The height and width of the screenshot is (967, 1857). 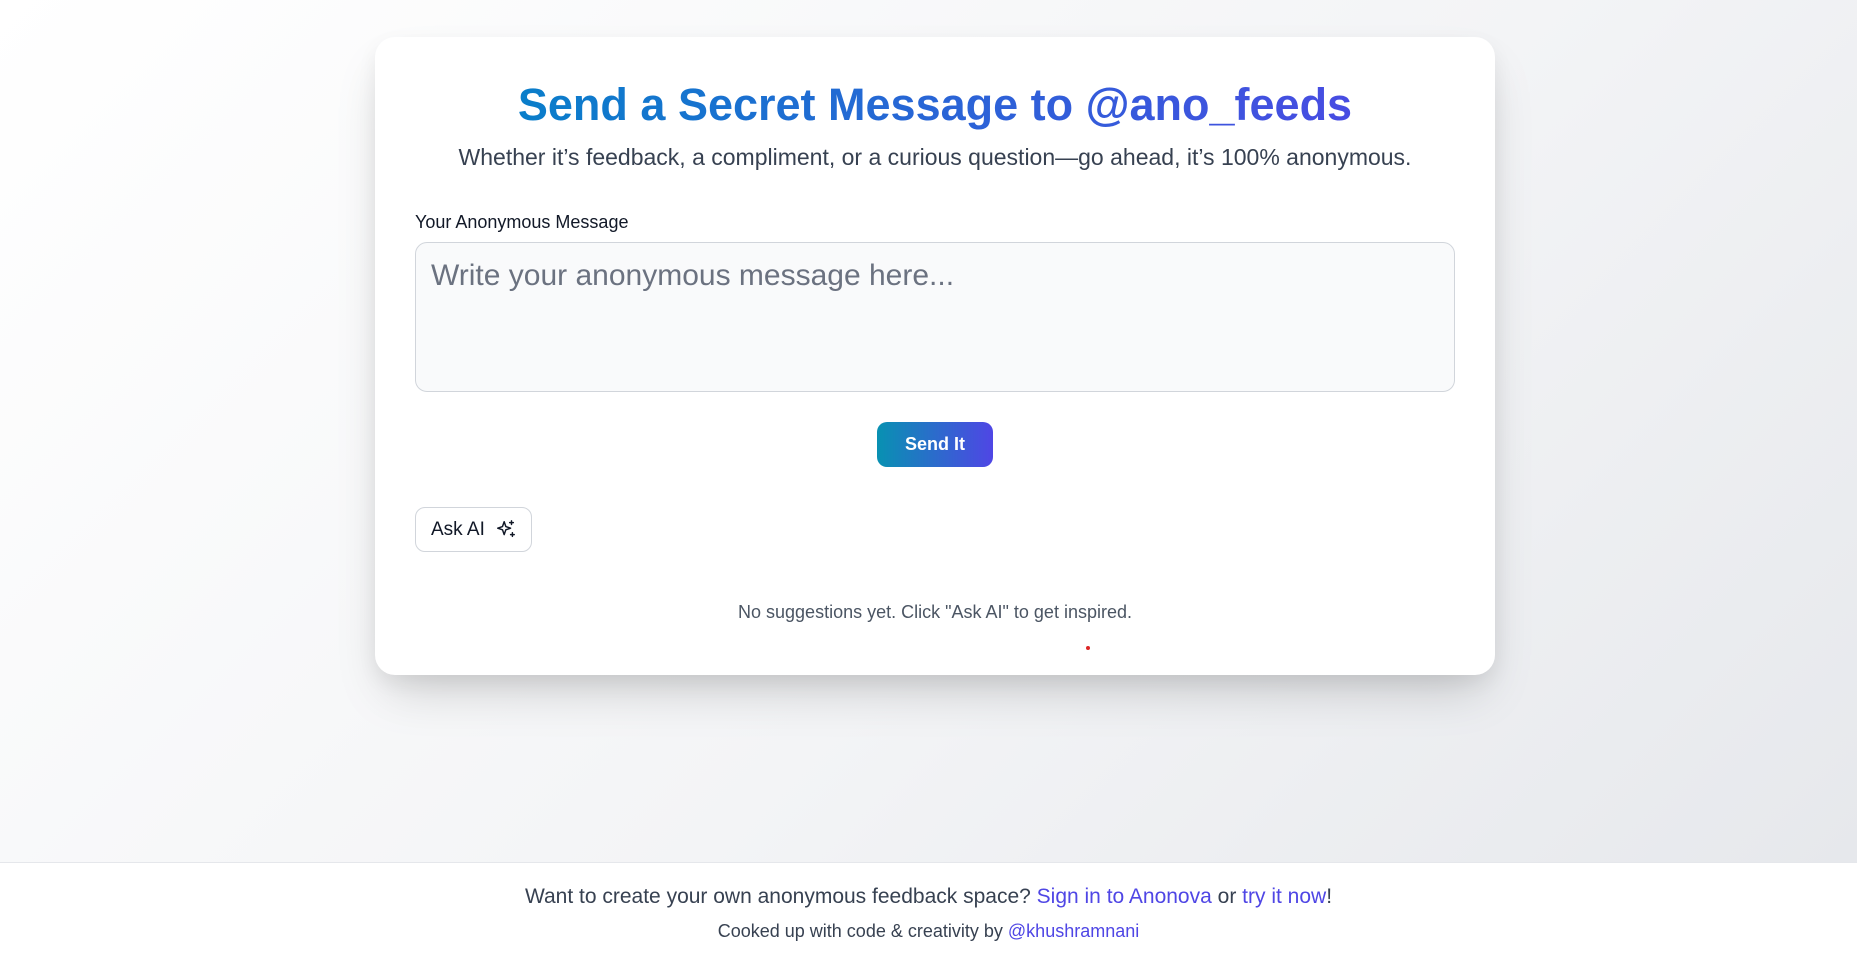 What do you see at coordinates (1124, 896) in the screenshot?
I see `signin-link: Sign in to Anonova` at bounding box center [1124, 896].